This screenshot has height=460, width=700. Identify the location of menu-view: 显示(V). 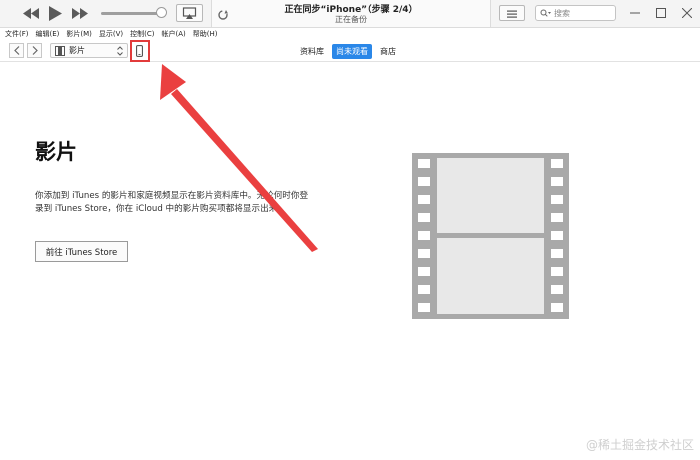
(111, 34).